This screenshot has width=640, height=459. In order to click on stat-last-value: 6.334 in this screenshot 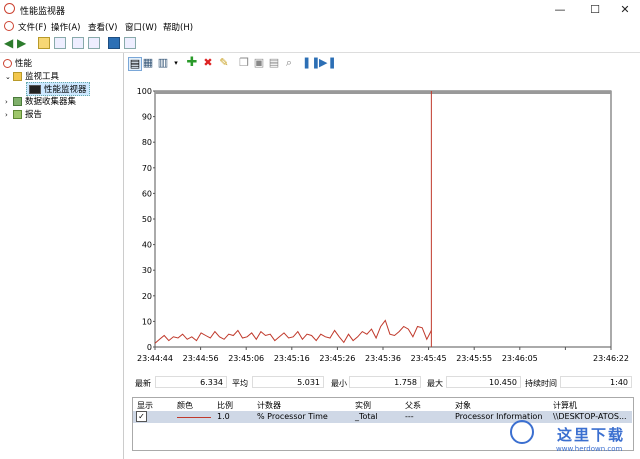, I will do `click(191, 382)`.